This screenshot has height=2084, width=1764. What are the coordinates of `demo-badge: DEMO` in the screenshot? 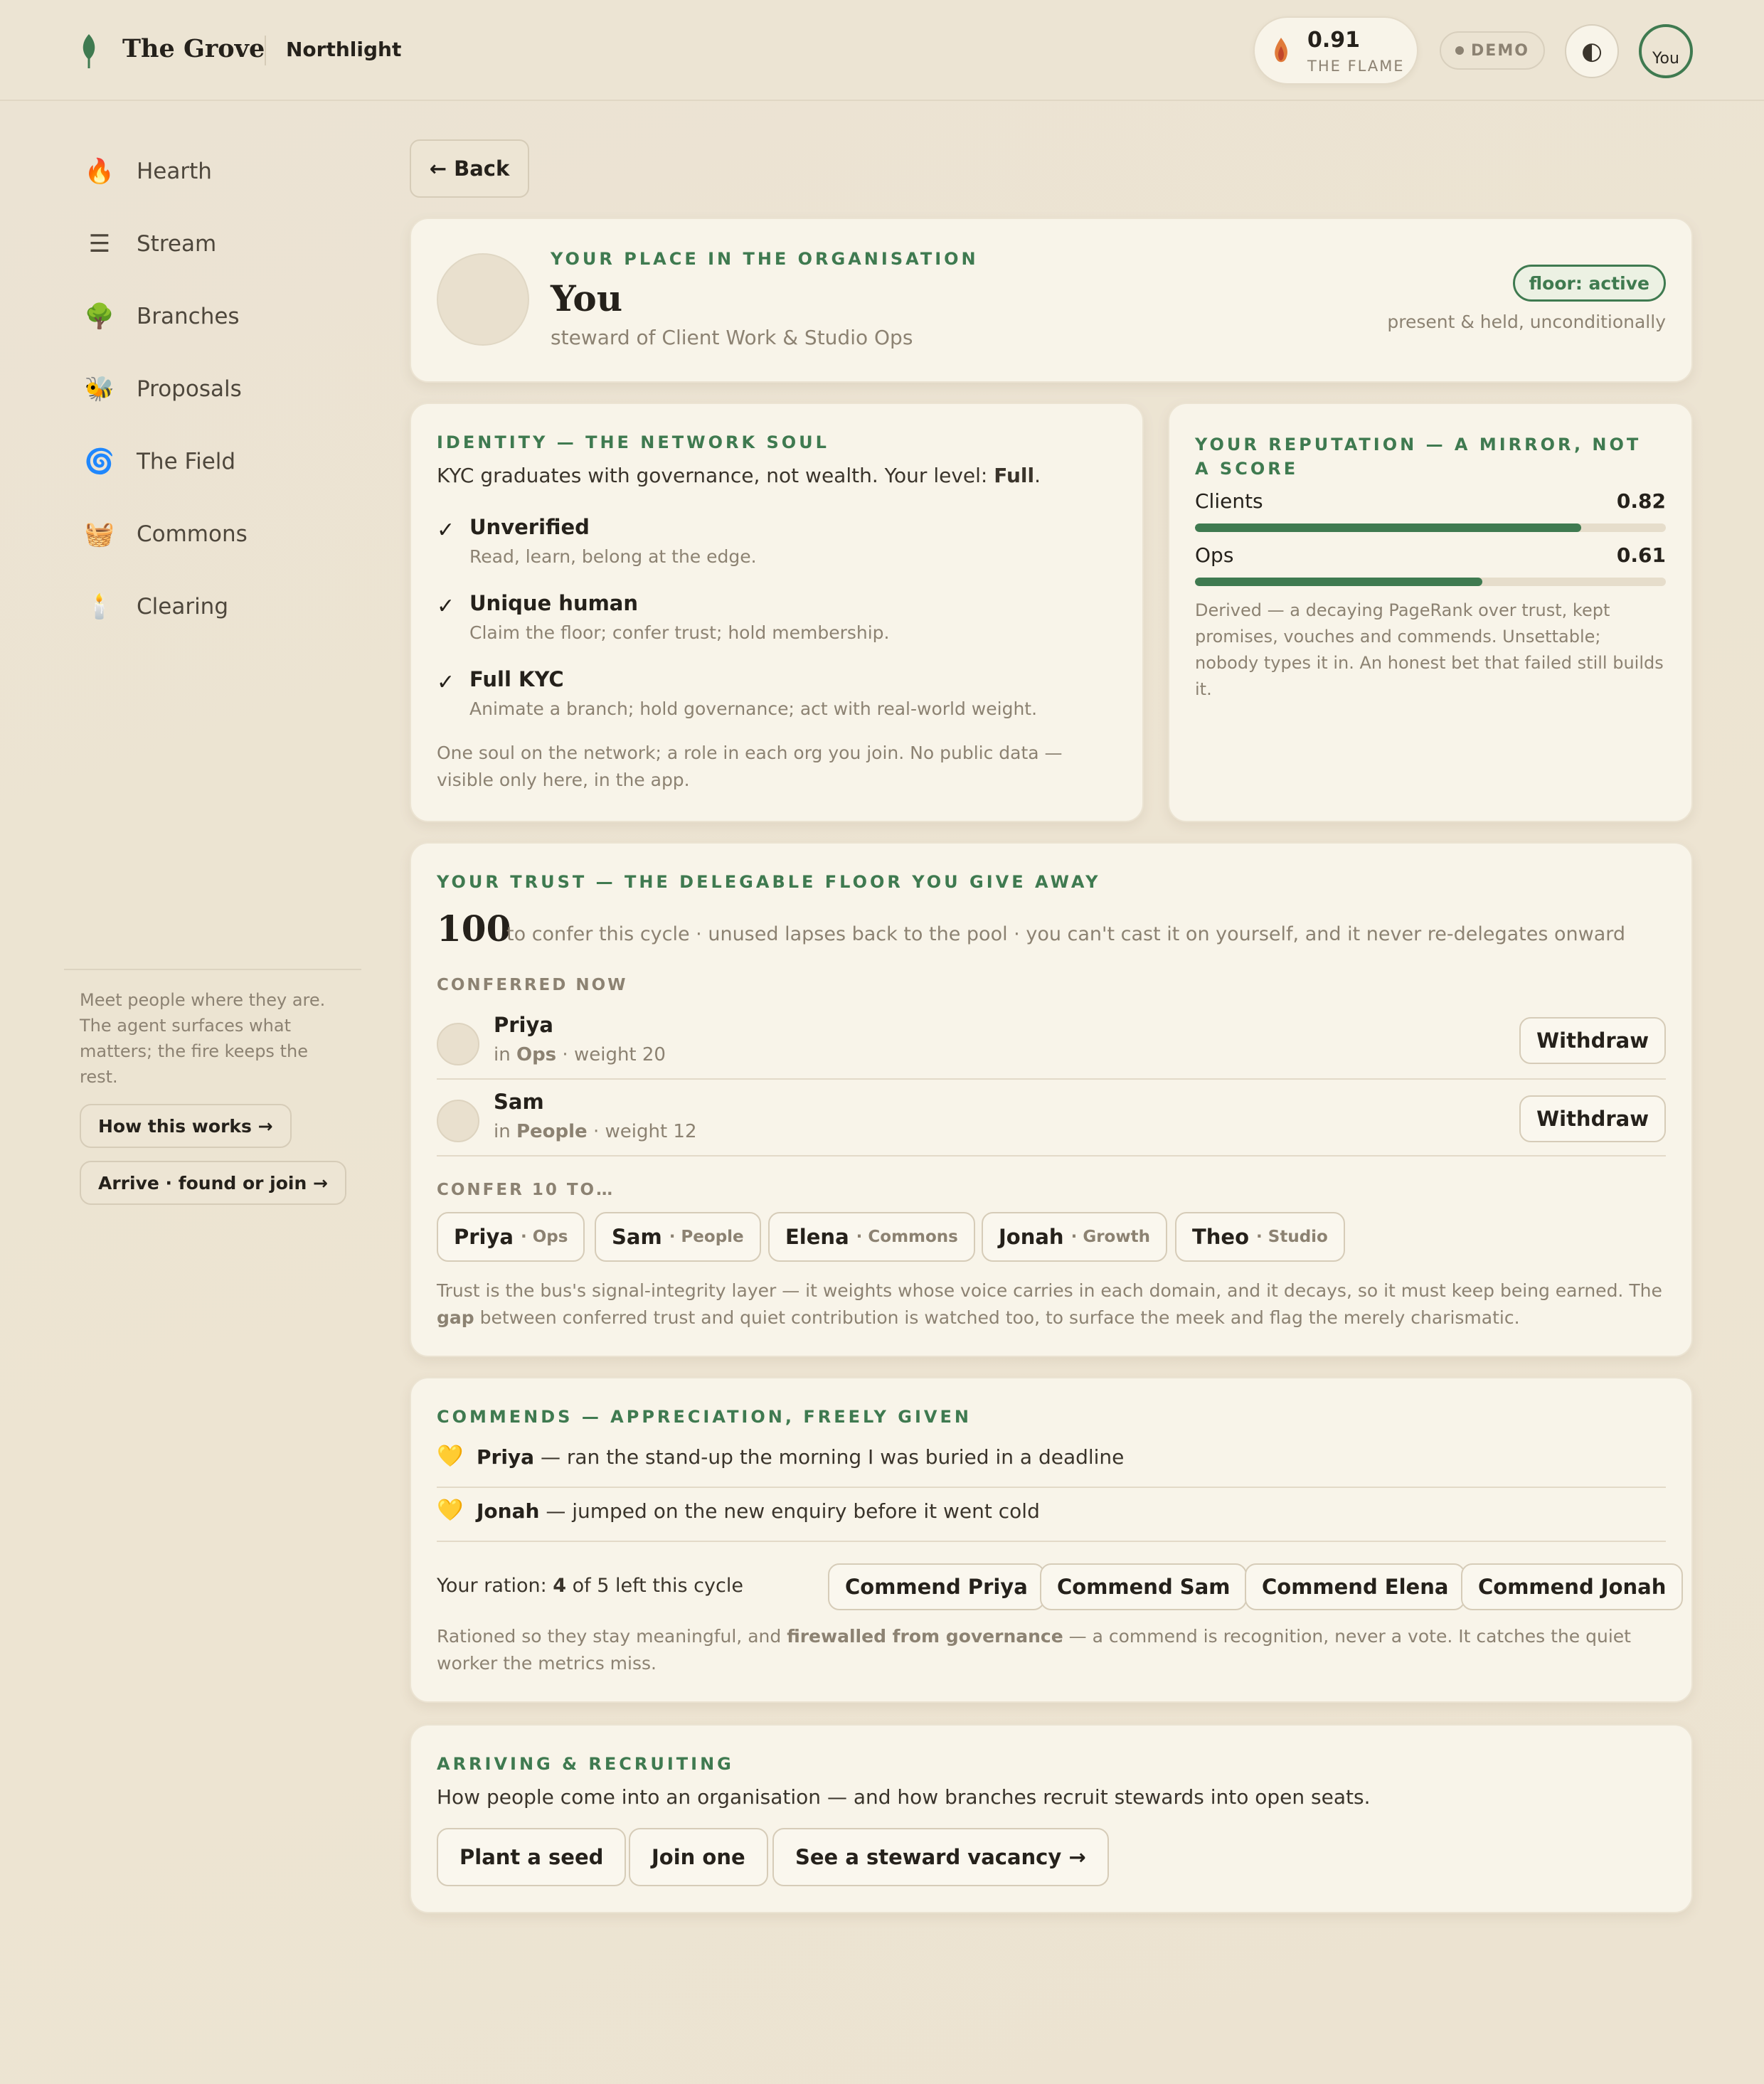 It's located at (1492, 50).